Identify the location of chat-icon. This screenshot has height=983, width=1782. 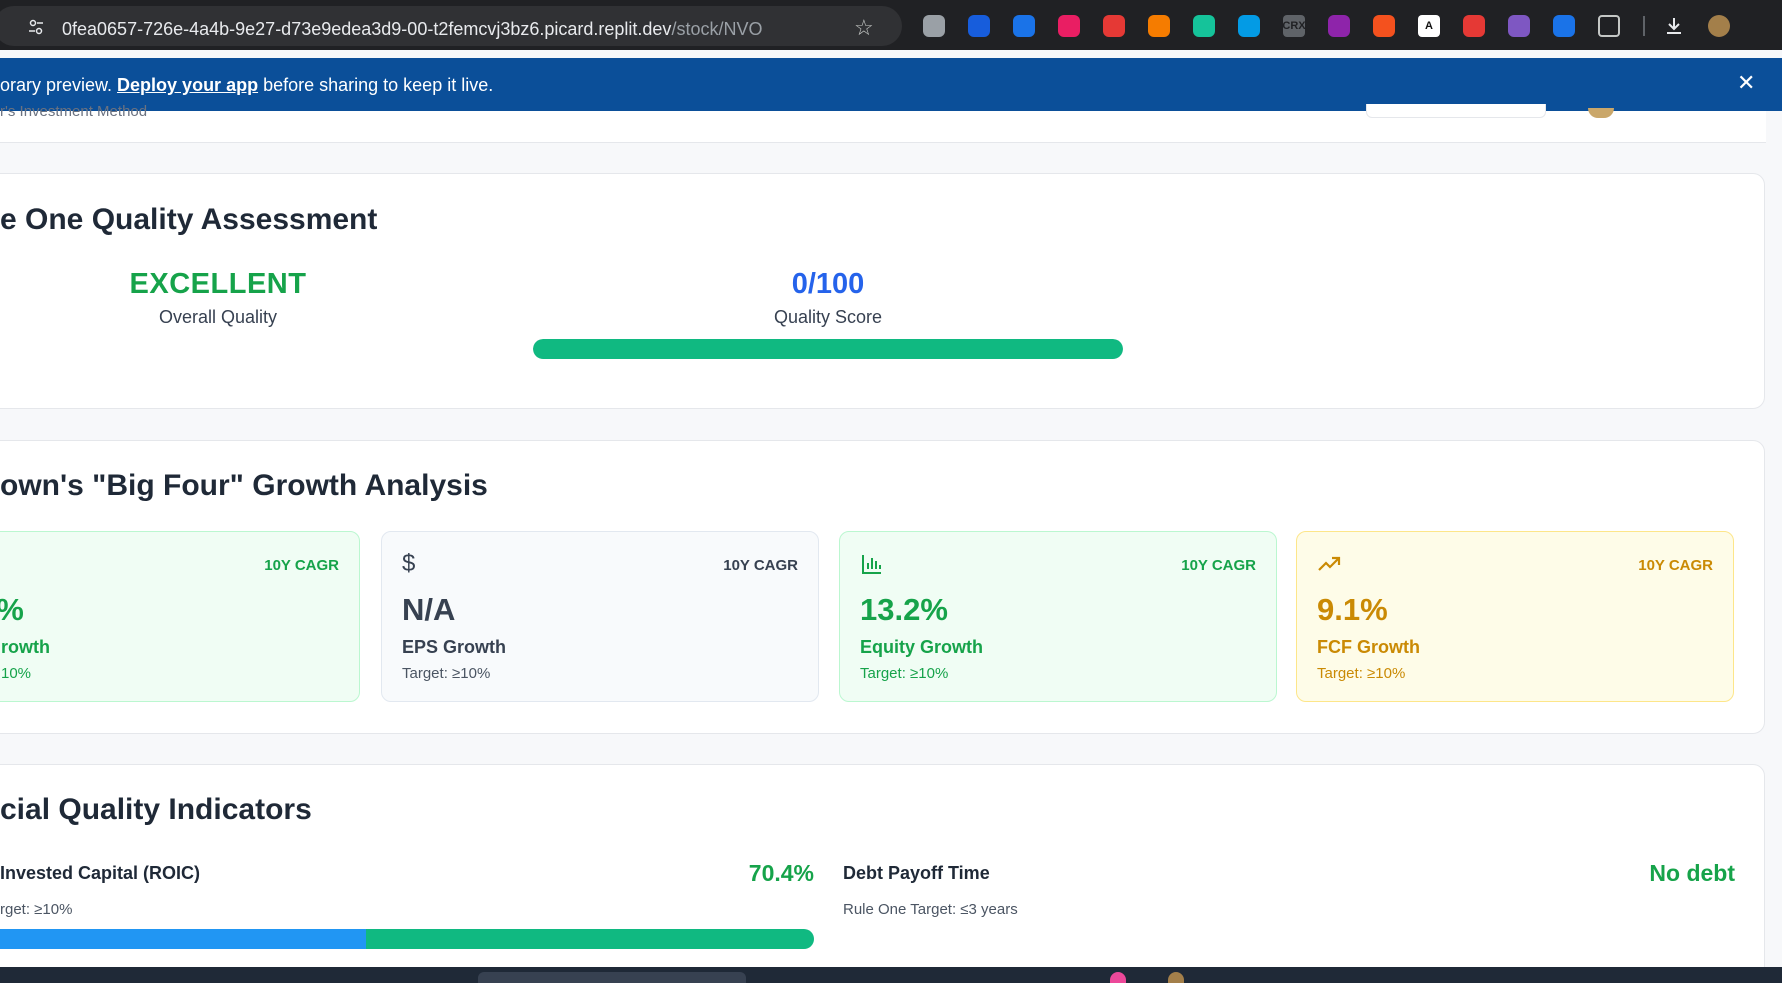
(1474, 26).